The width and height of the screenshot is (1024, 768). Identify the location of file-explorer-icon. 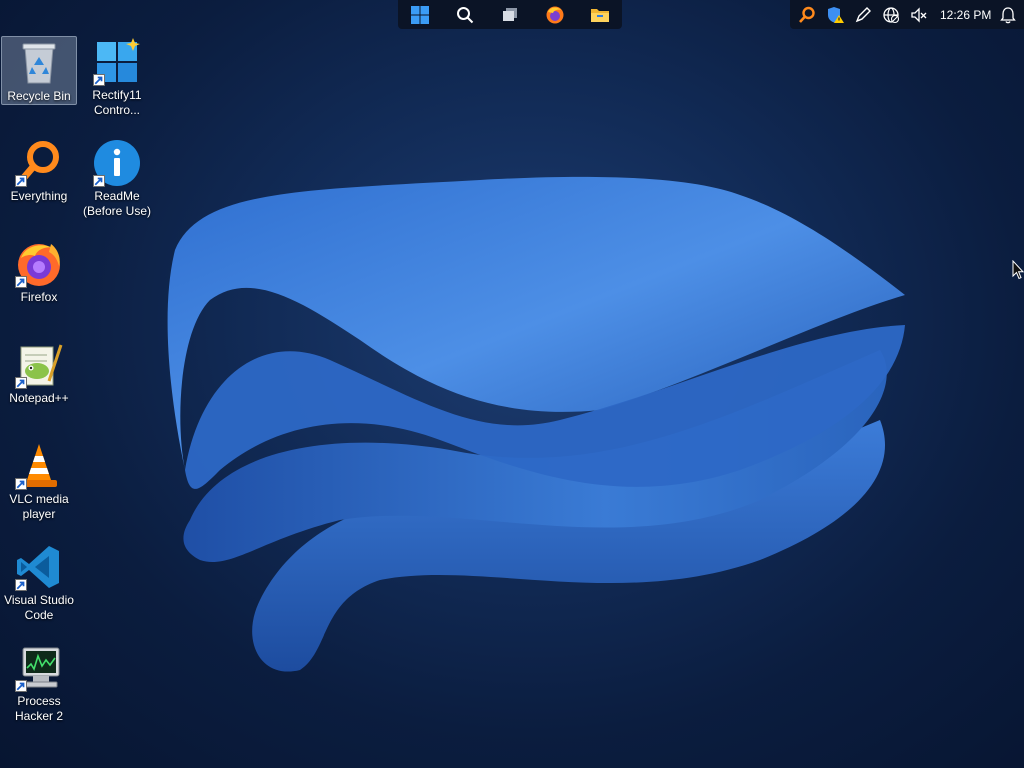
(599, 15).